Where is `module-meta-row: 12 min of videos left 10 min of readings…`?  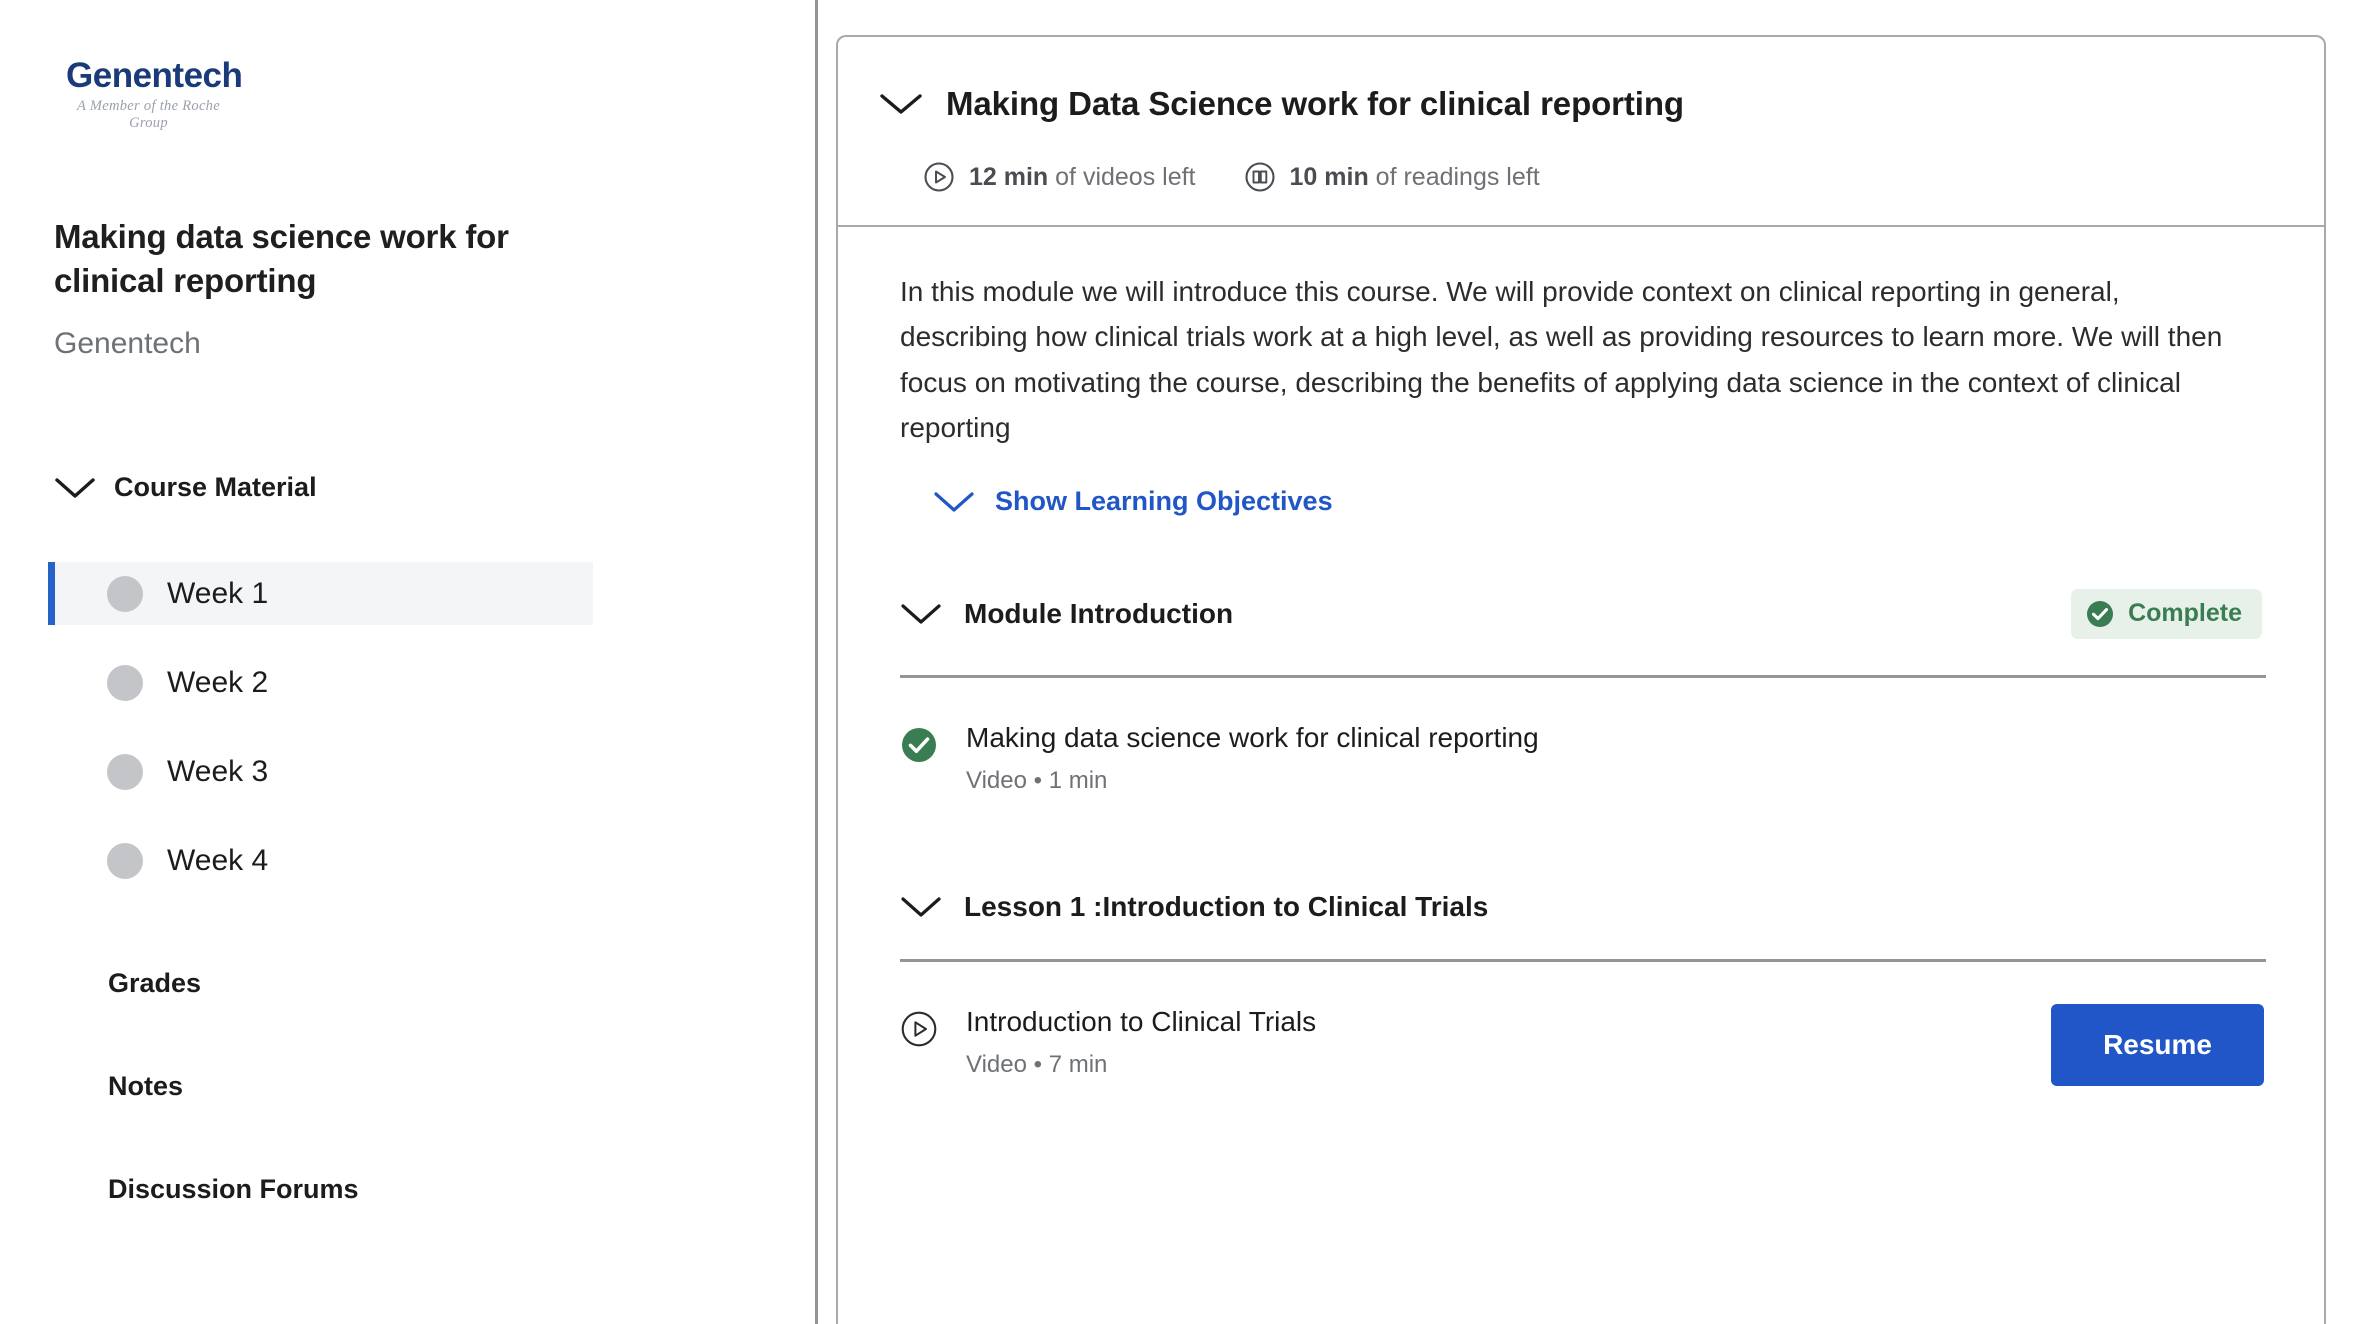 module-meta-row: 12 min of videos left 10 min of readings… is located at coordinates (1581, 177).